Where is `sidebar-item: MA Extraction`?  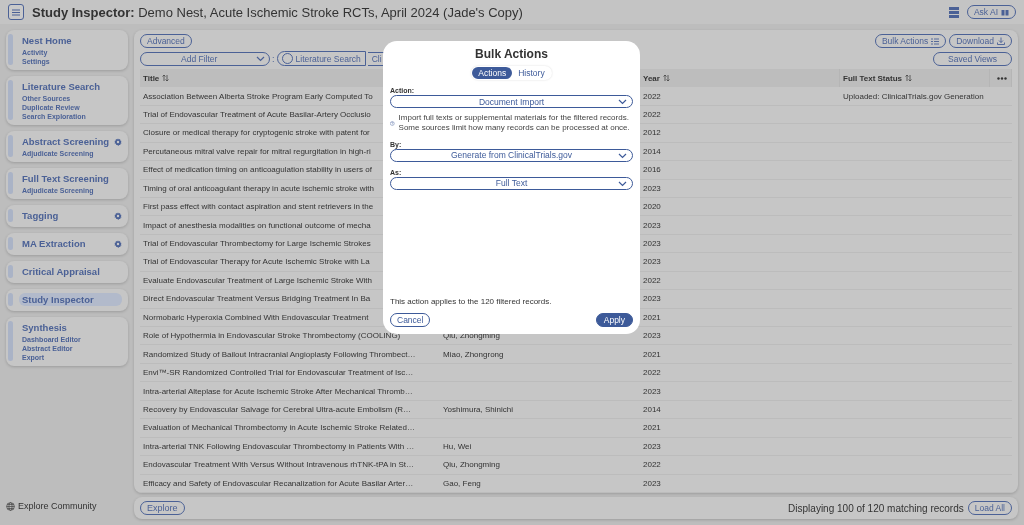
sidebar-item: MA Extraction is located at coordinates (54, 243).